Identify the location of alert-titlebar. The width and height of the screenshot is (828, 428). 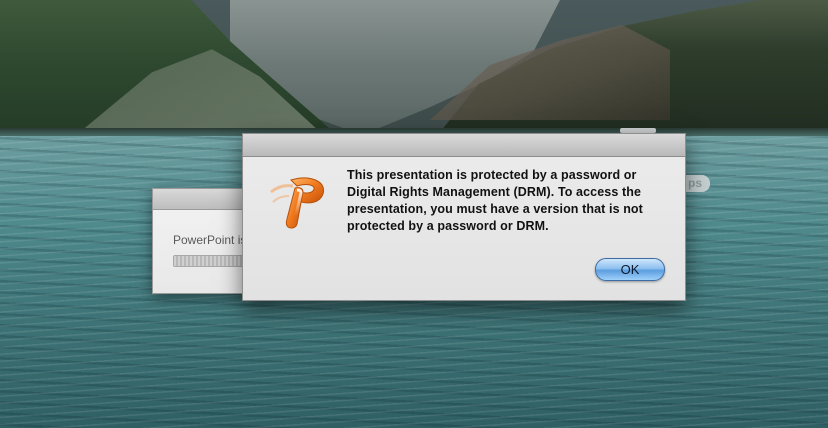
(464, 145).